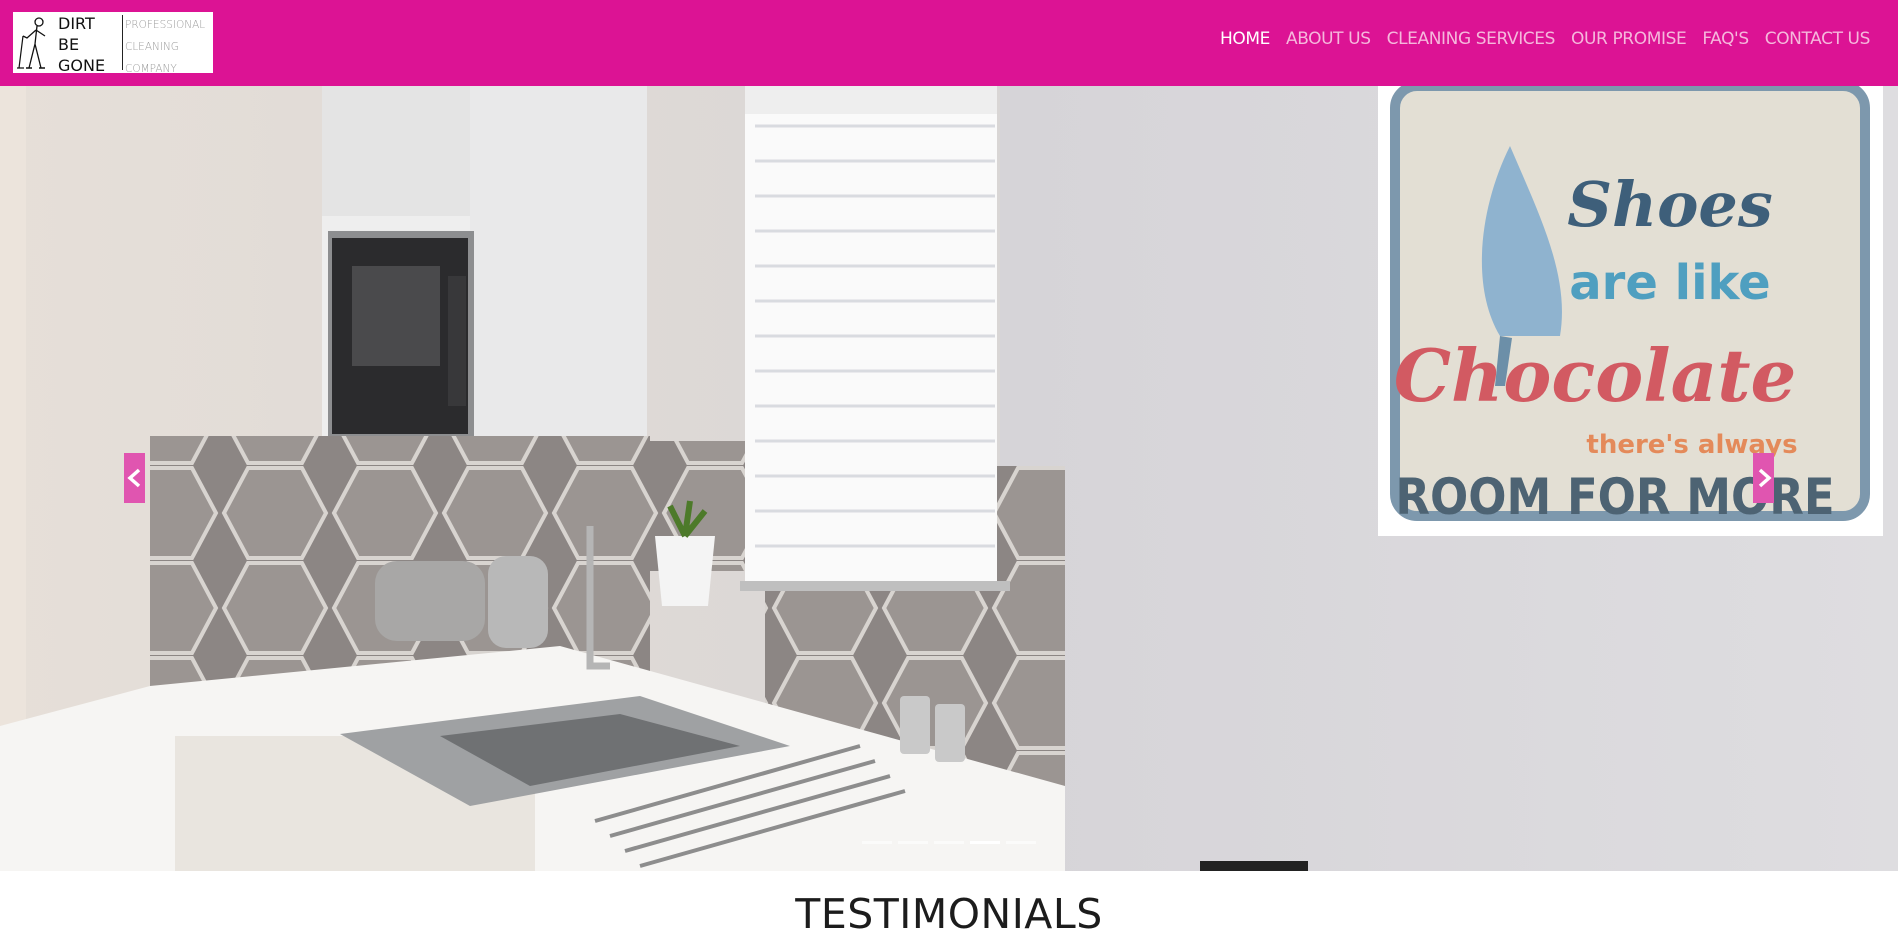 This screenshot has width=1898, height=938. I want to click on nav-item-about-us: ABOUT US, so click(1328, 39).